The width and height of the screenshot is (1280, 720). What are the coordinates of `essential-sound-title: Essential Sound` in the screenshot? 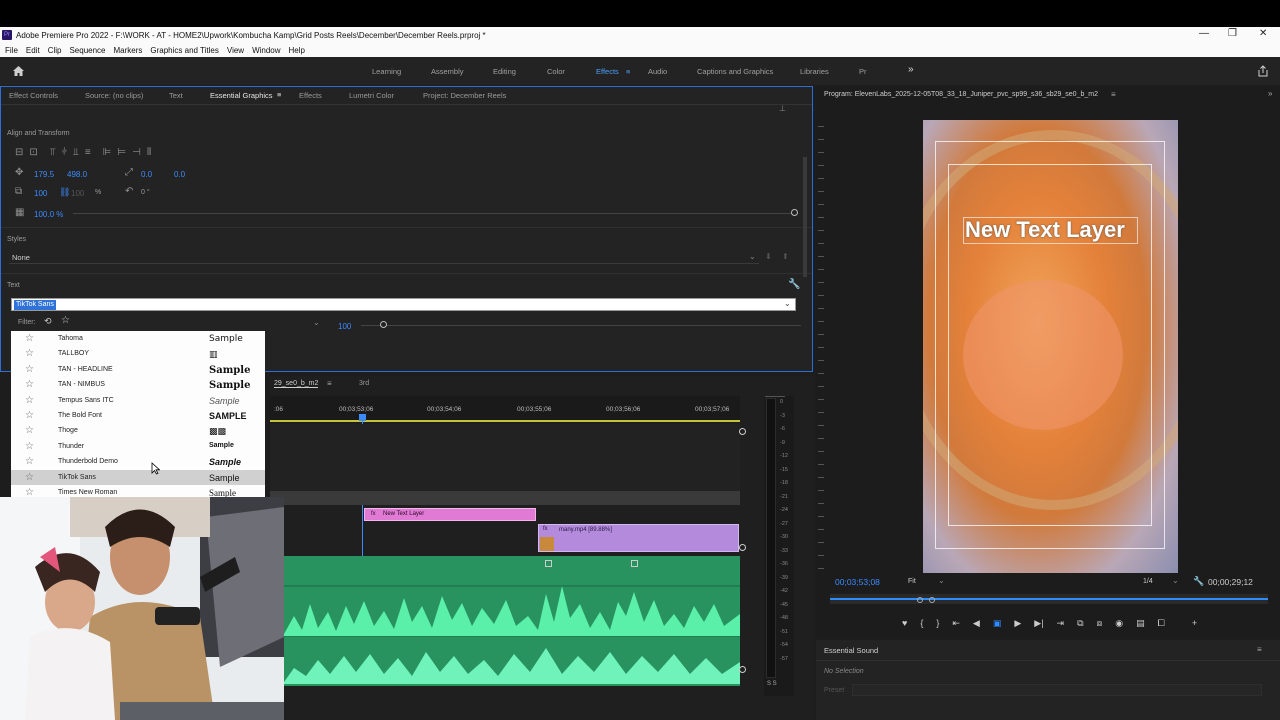 It's located at (851, 650).